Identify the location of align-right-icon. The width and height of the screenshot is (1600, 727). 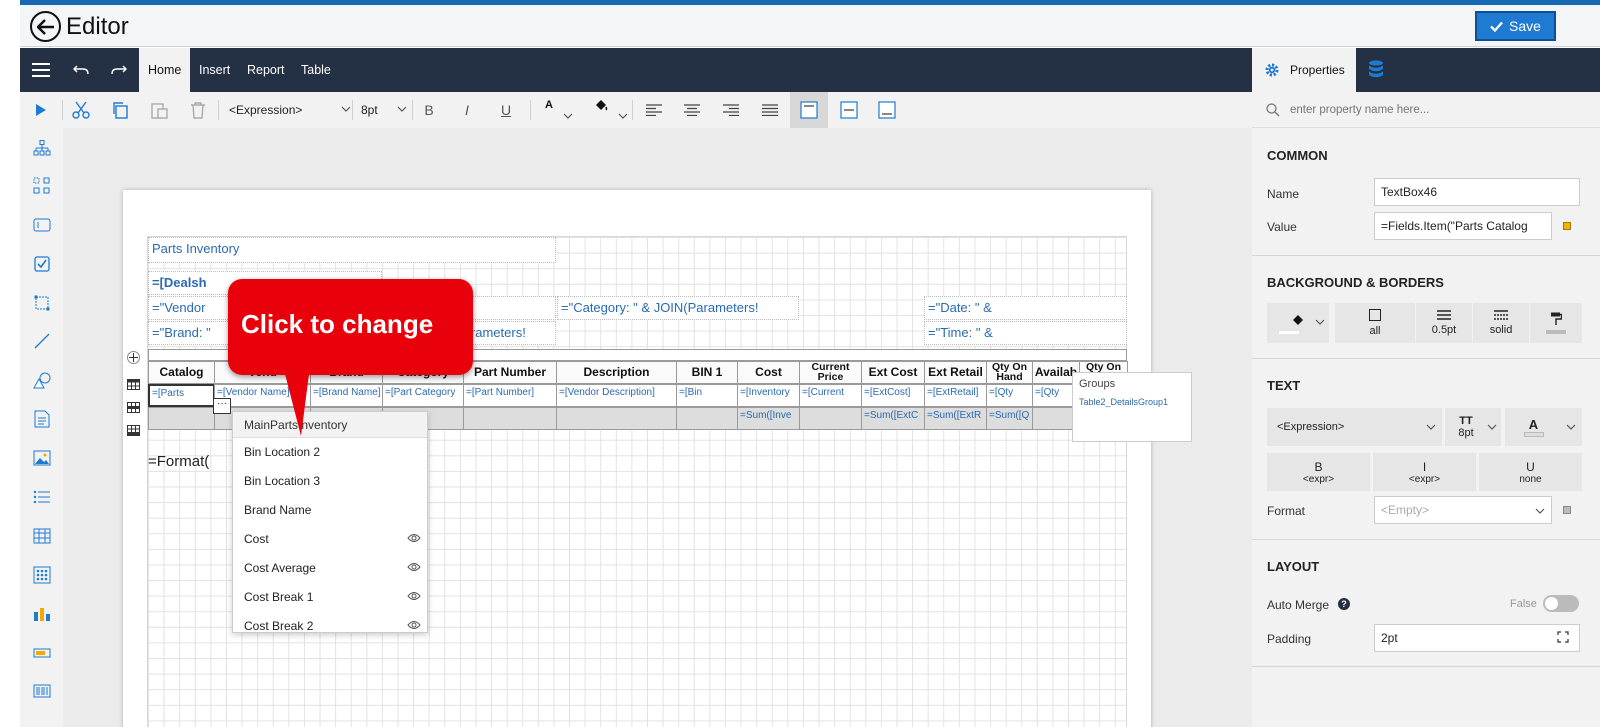
(731, 110).